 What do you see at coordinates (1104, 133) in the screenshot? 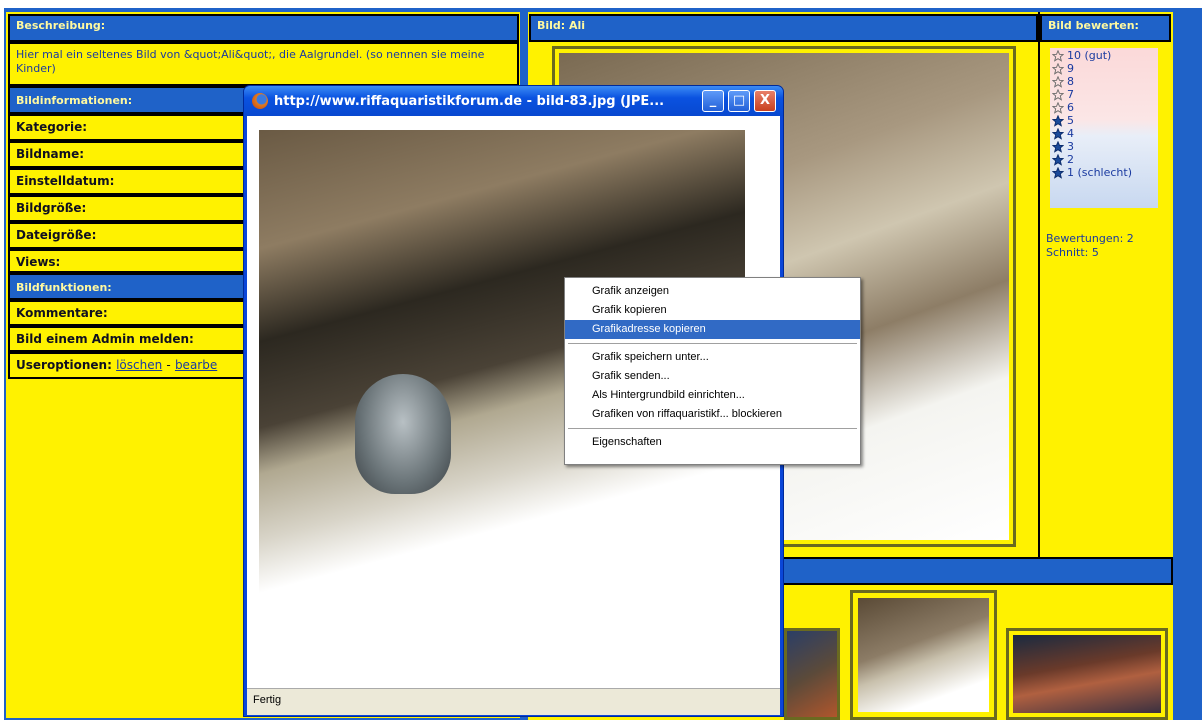
I see `rating-item: 4` at bounding box center [1104, 133].